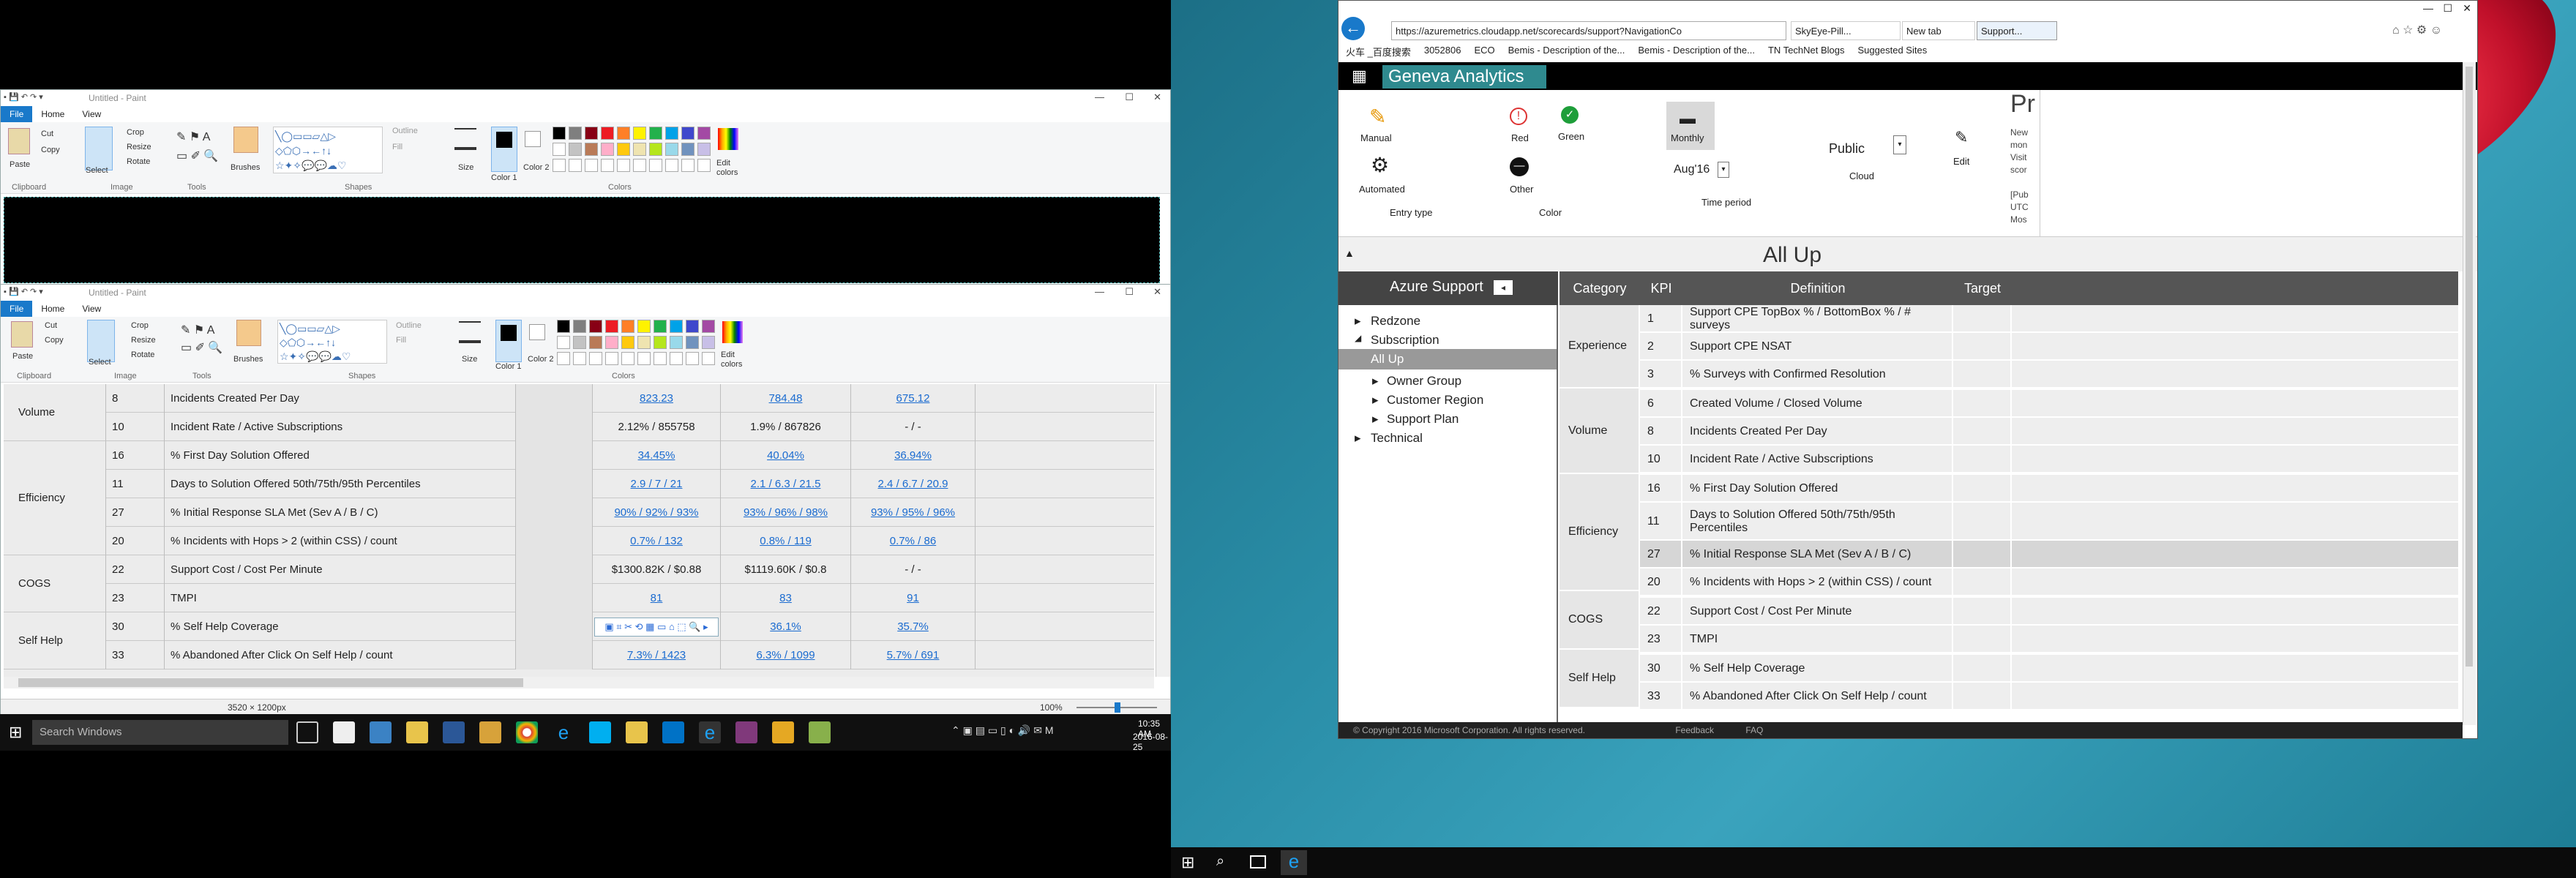 The image size is (2576, 878). What do you see at coordinates (1806, 51) in the screenshot?
I see `favorite-link: TN TechNet Blogs` at bounding box center [1806, 51].